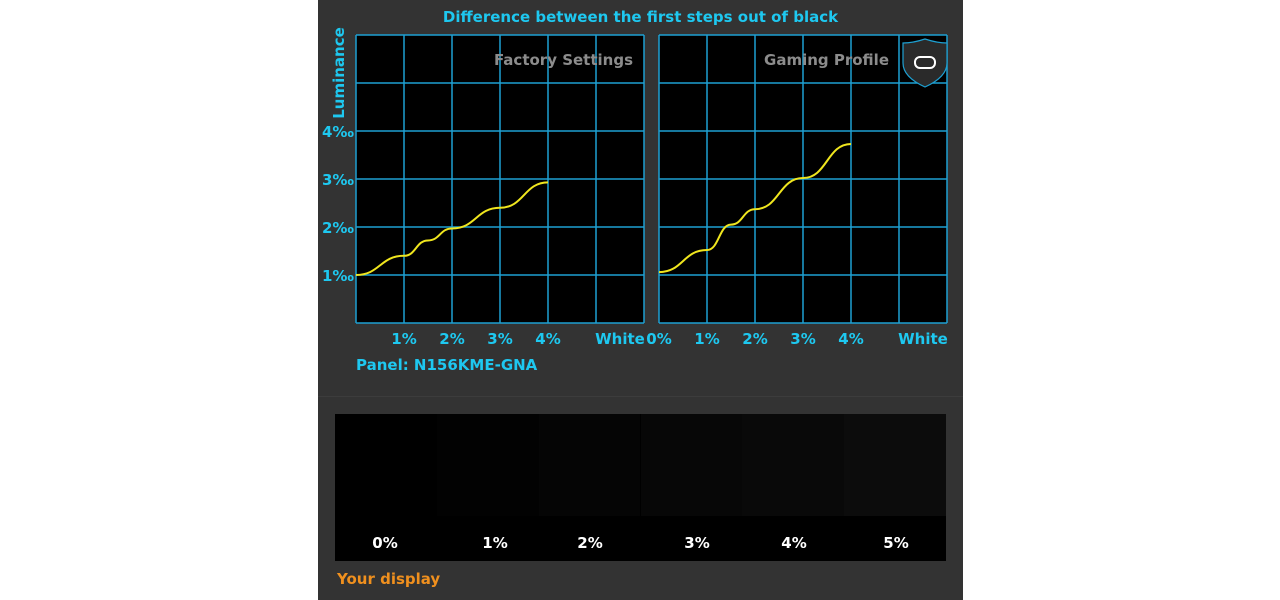  I want to click on patch-label: 4%, so click(794, 543).